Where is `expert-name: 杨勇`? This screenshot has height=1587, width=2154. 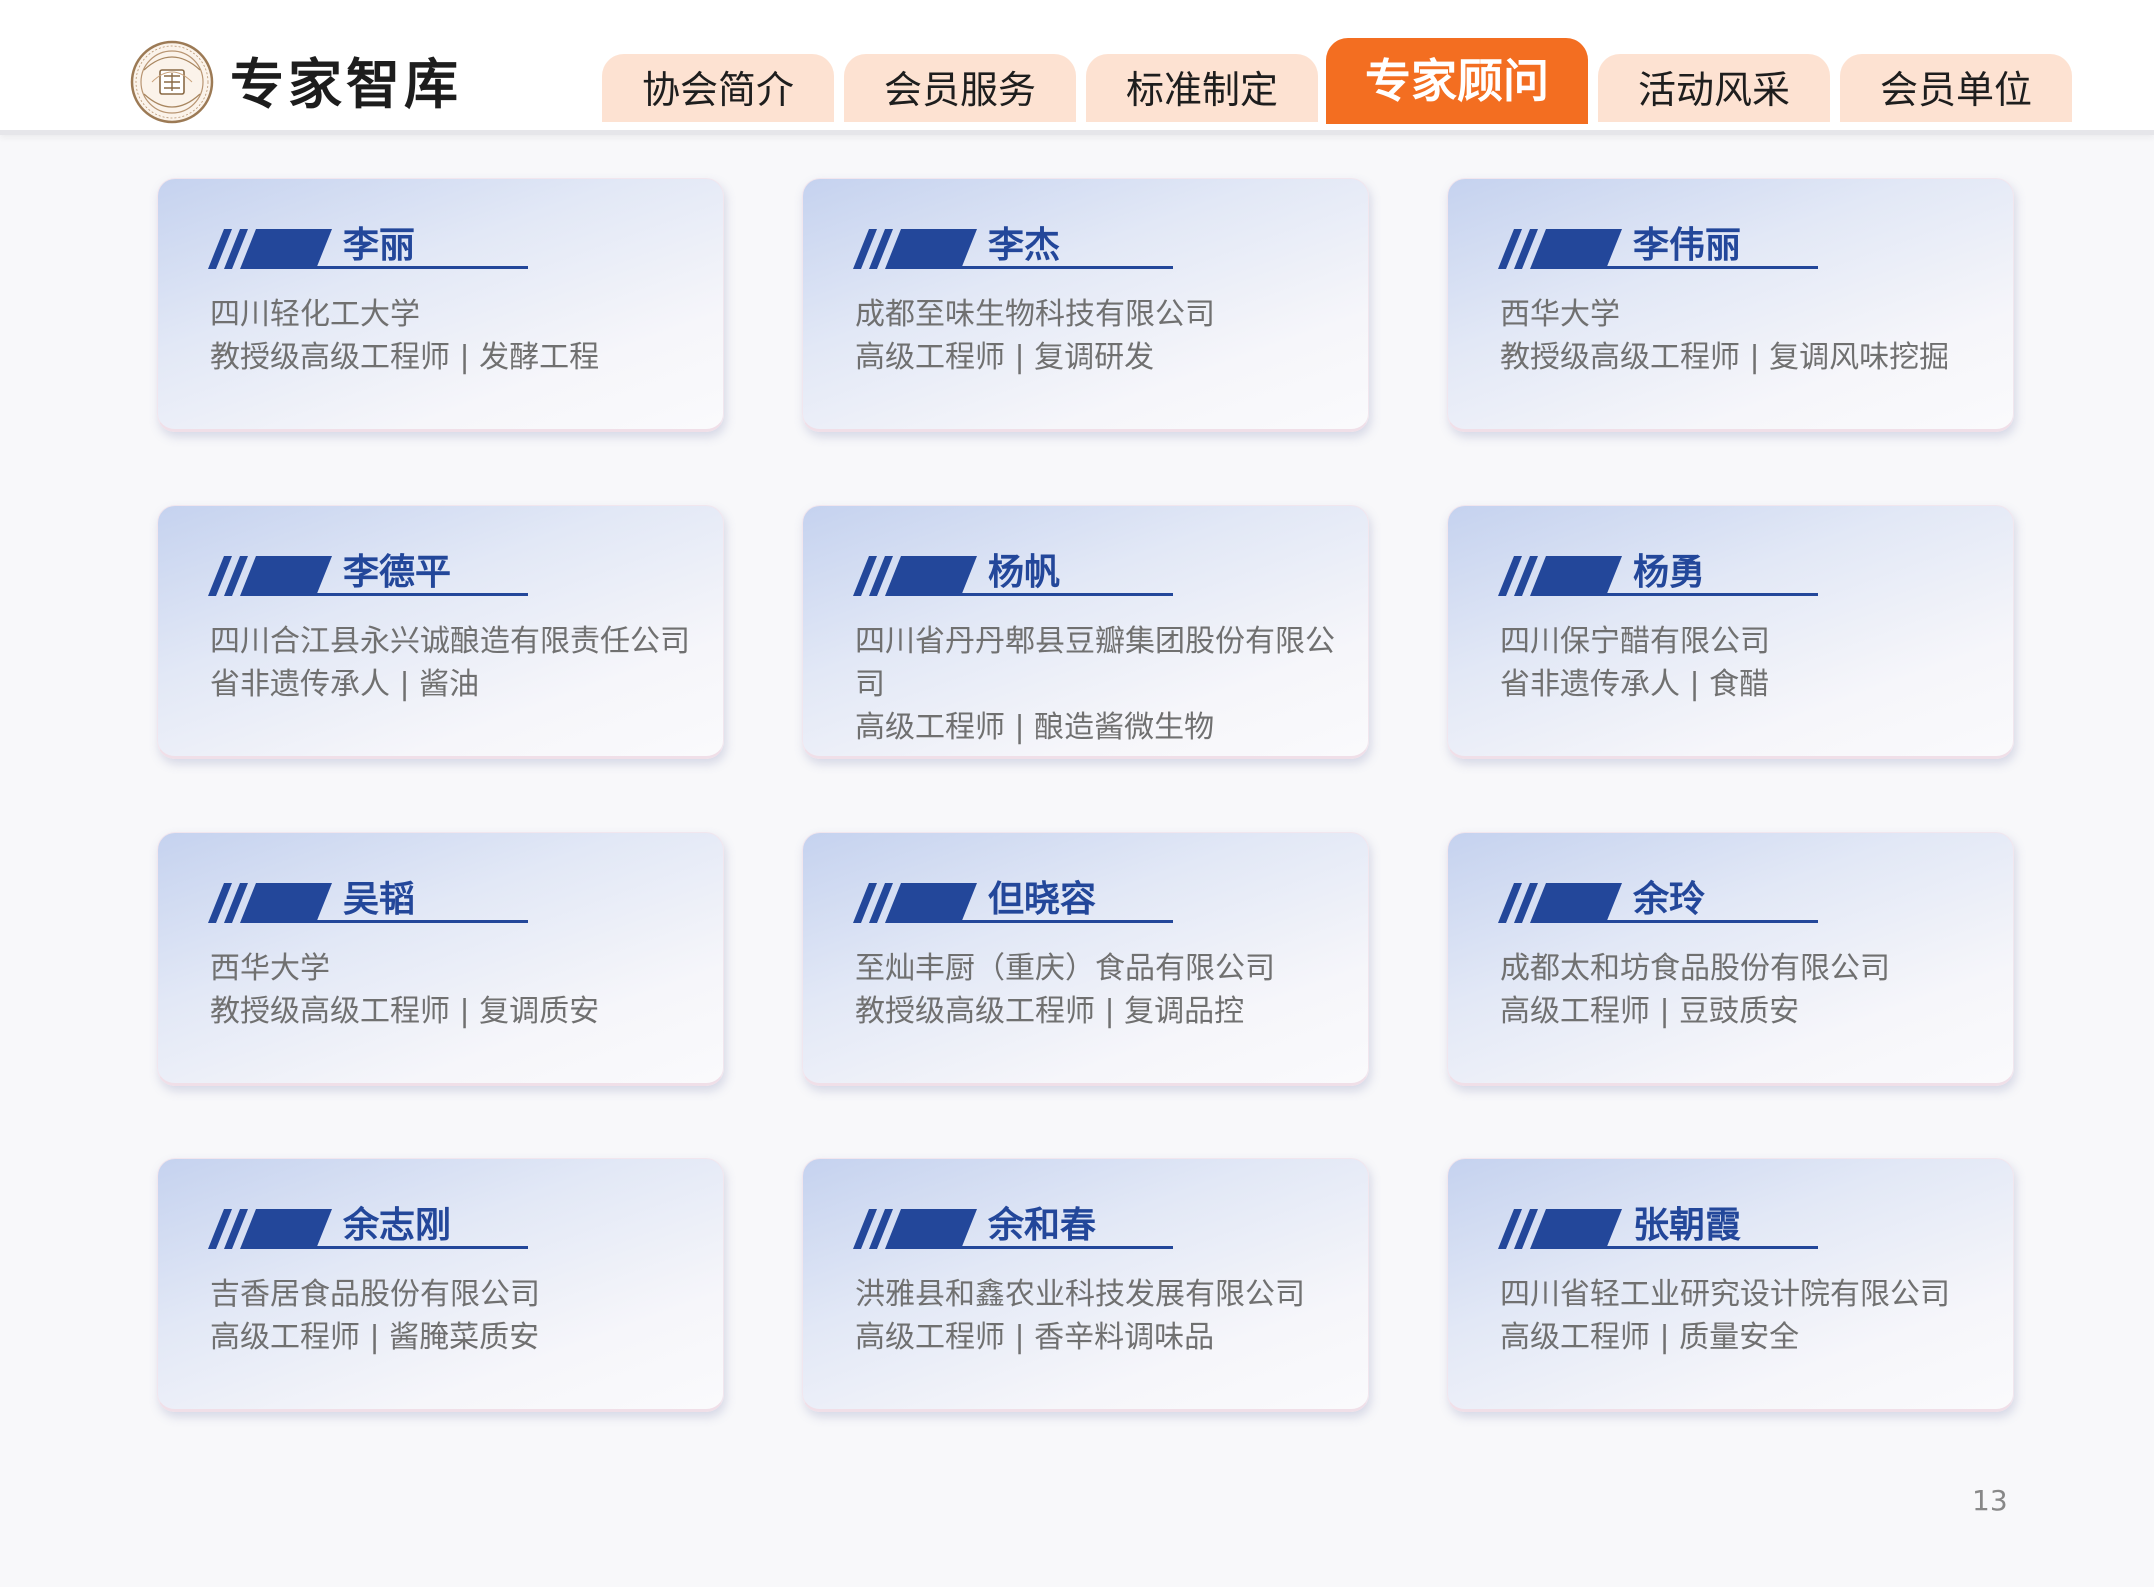 expert-name: 杨勇 is located at coordinates (1669, 572).